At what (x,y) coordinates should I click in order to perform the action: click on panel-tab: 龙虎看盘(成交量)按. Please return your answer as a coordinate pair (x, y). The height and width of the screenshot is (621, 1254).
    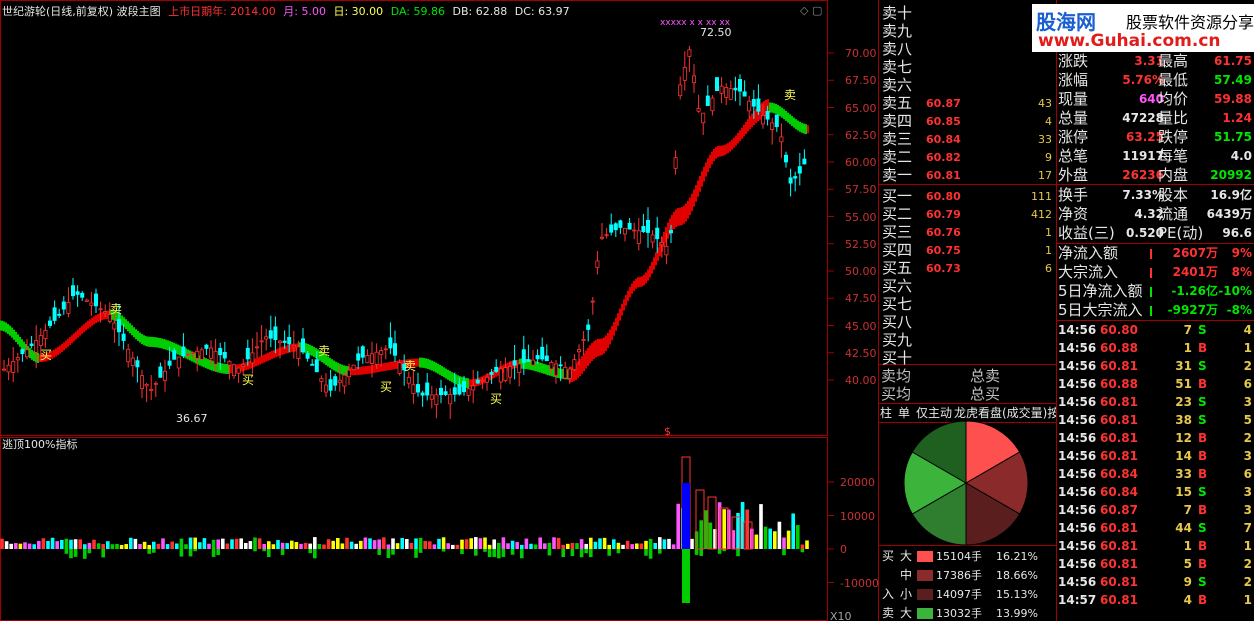
    Looking at the image, I should click on (1005, 413).